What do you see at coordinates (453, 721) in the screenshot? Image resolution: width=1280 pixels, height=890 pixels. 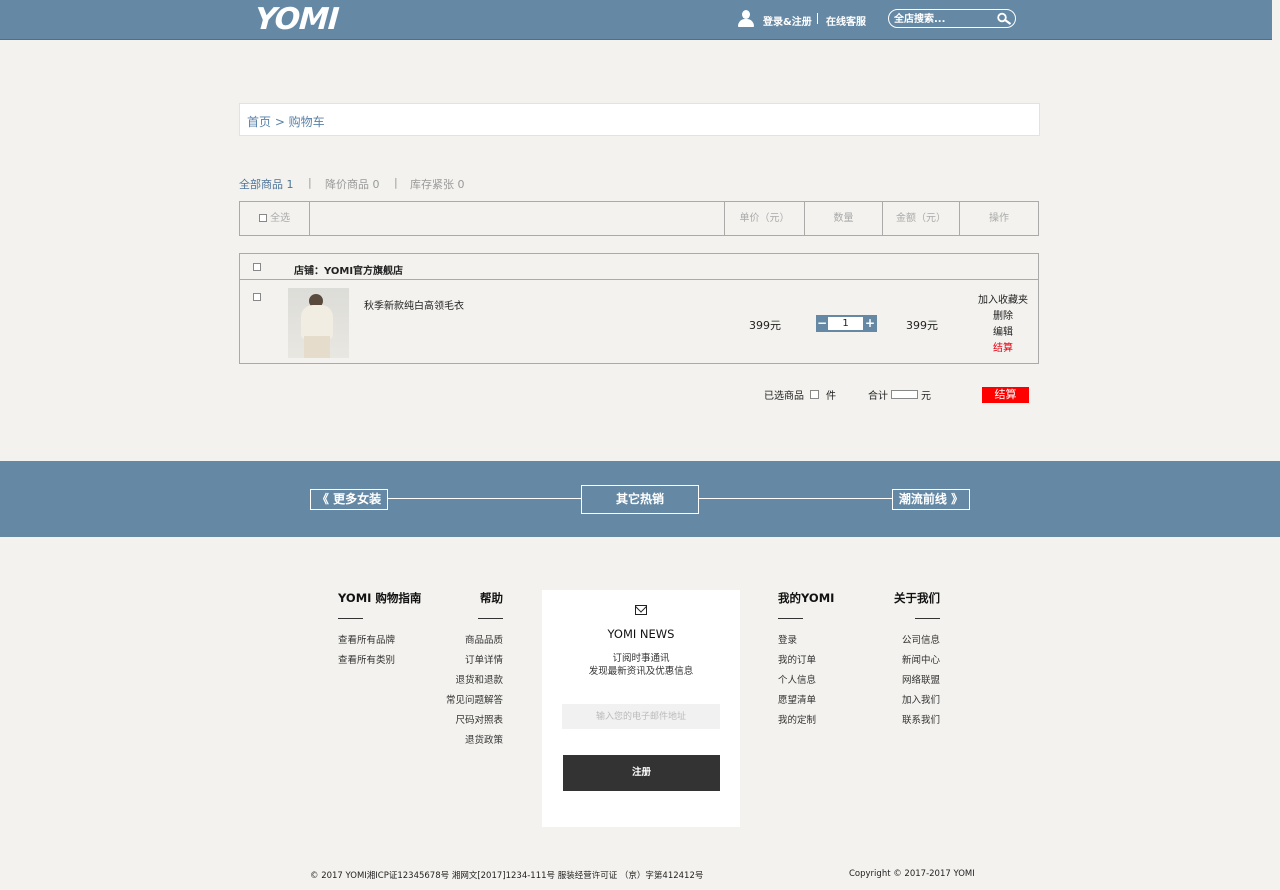 I see `footer-link: 尺码对照表` at bounding box center [453, 721].